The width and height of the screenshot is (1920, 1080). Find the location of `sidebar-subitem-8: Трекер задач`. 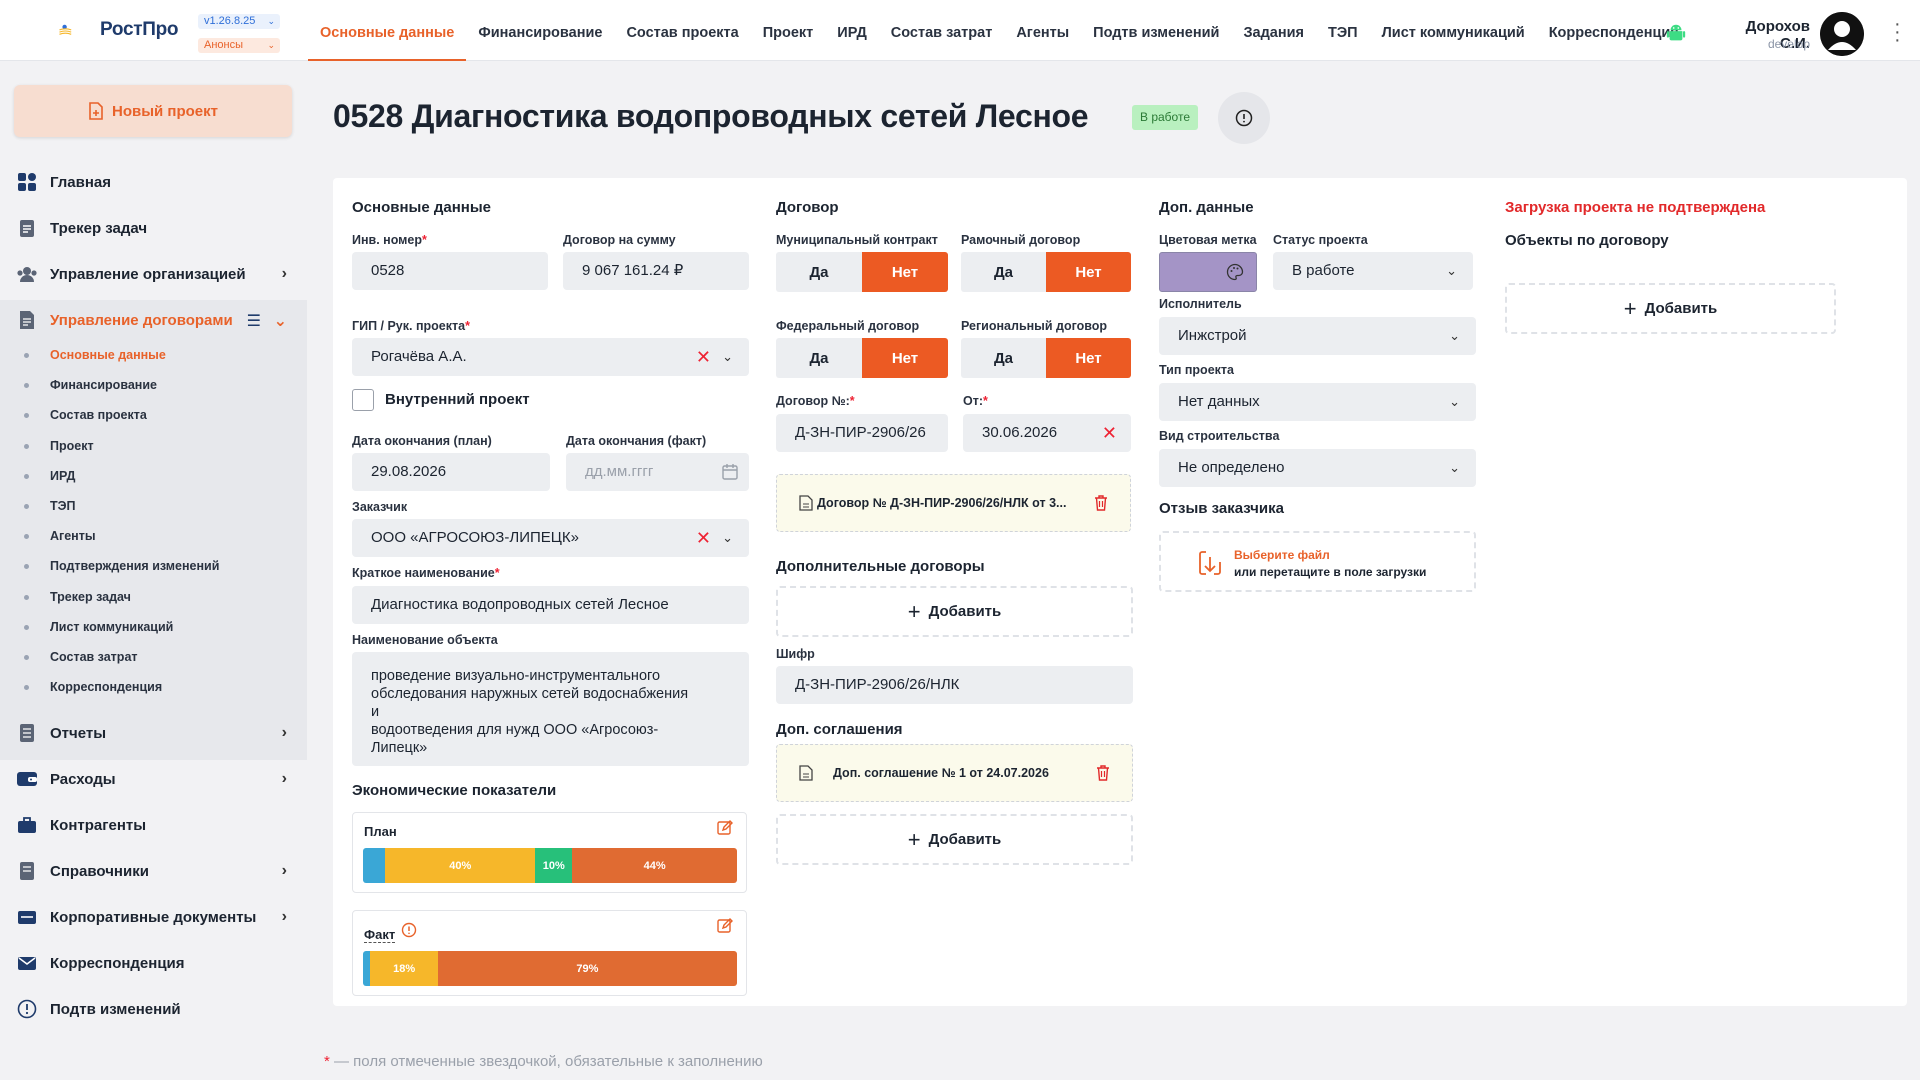

sidebar-subitem-8: Трекер задач is located at coordinates (153, 597).